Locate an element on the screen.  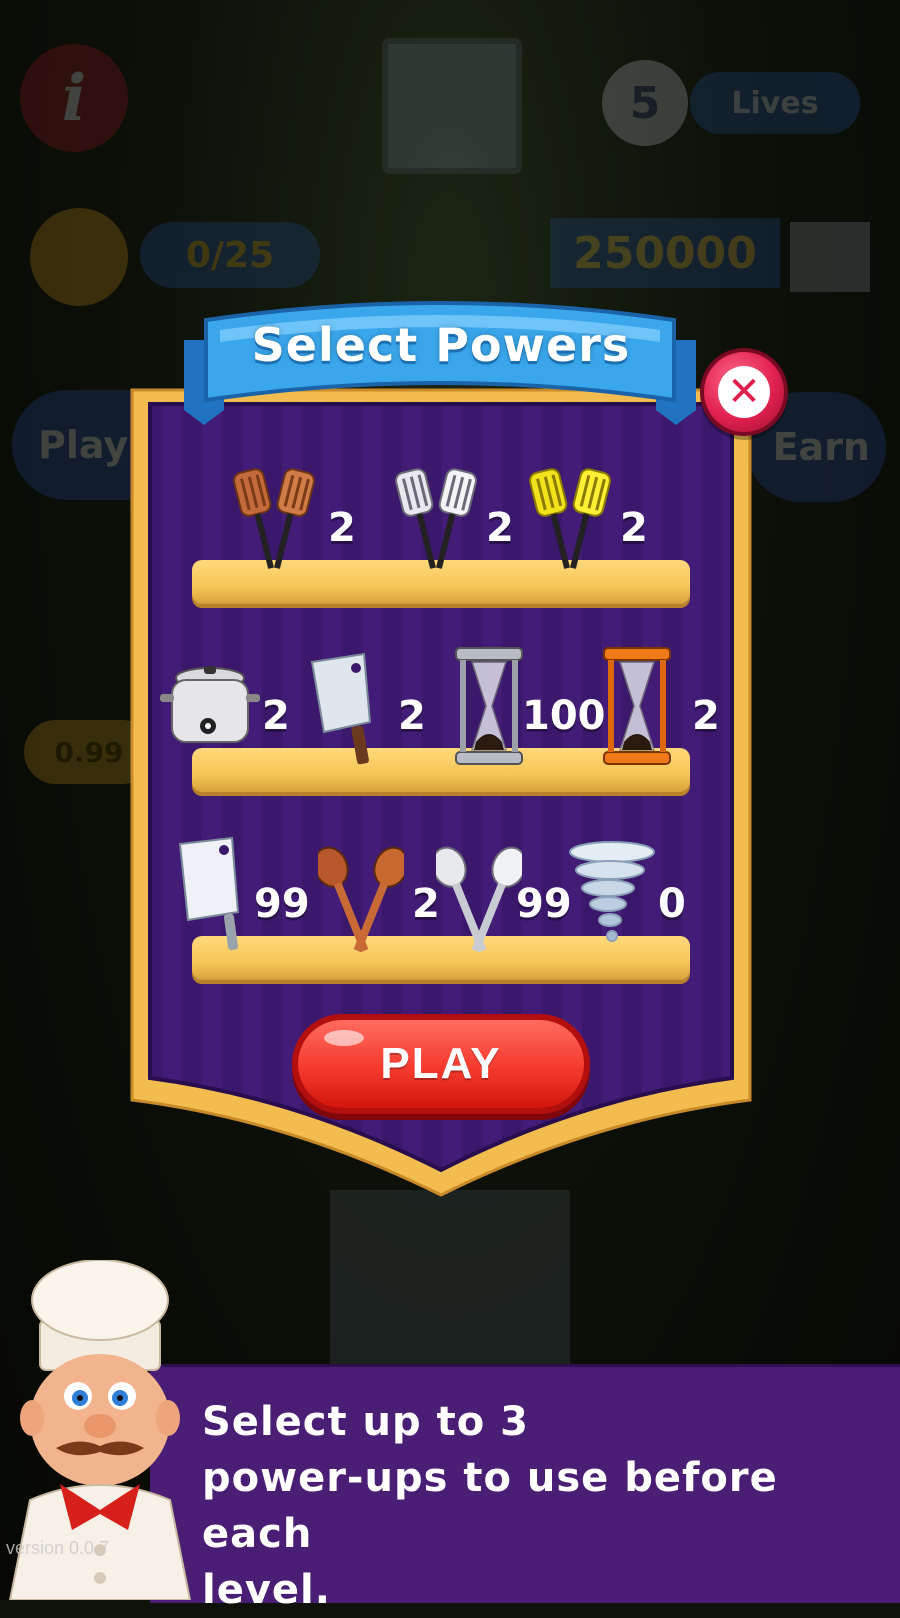
big-cleaver-icon is located at coordinates (212, 895).